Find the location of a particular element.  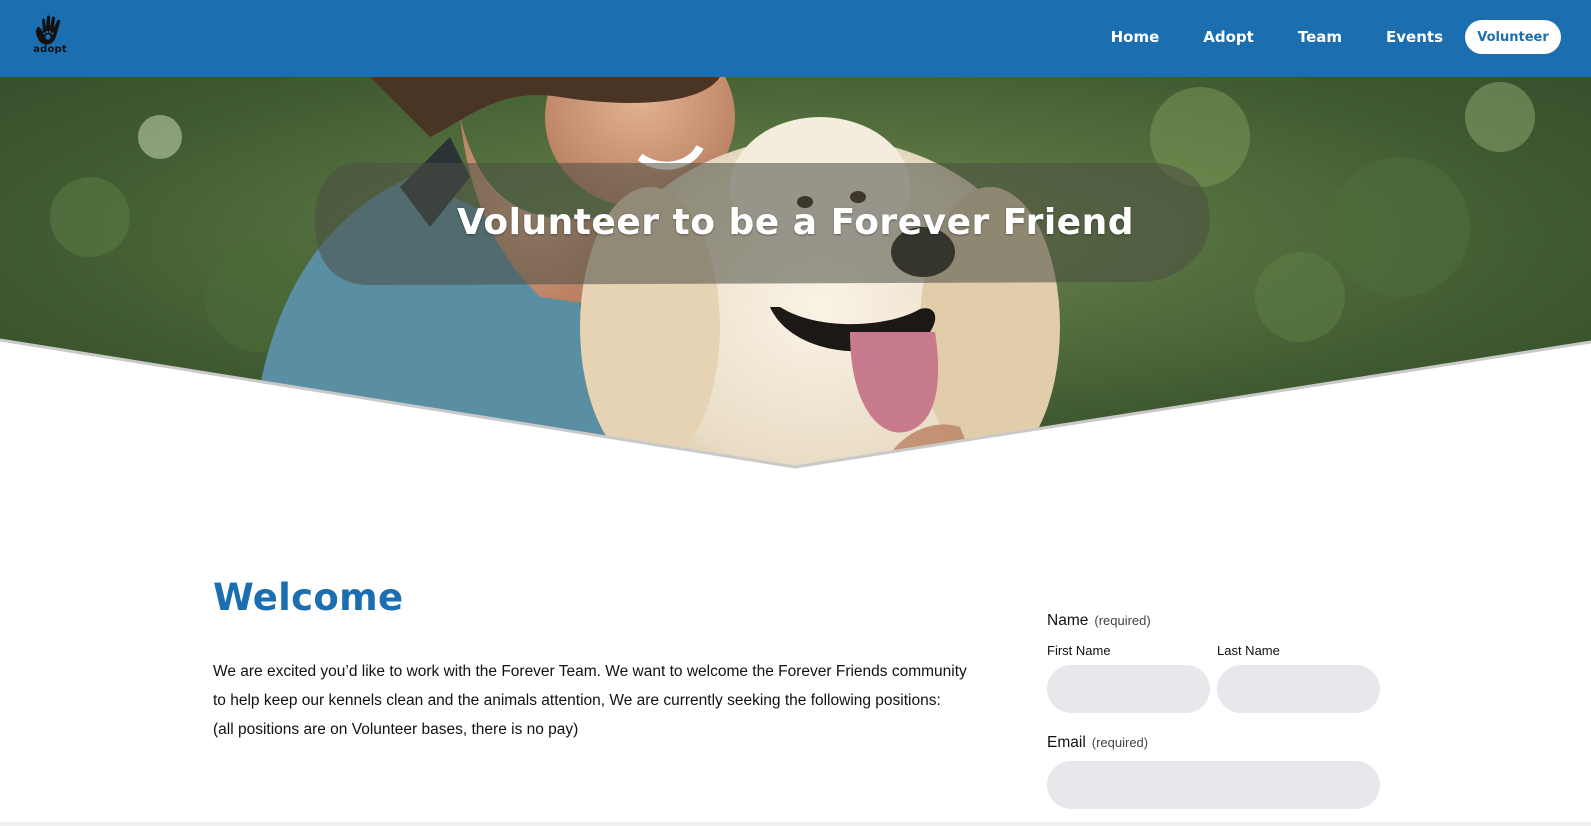

last-name-group: Last Name is located at coordinates (1298, 678).